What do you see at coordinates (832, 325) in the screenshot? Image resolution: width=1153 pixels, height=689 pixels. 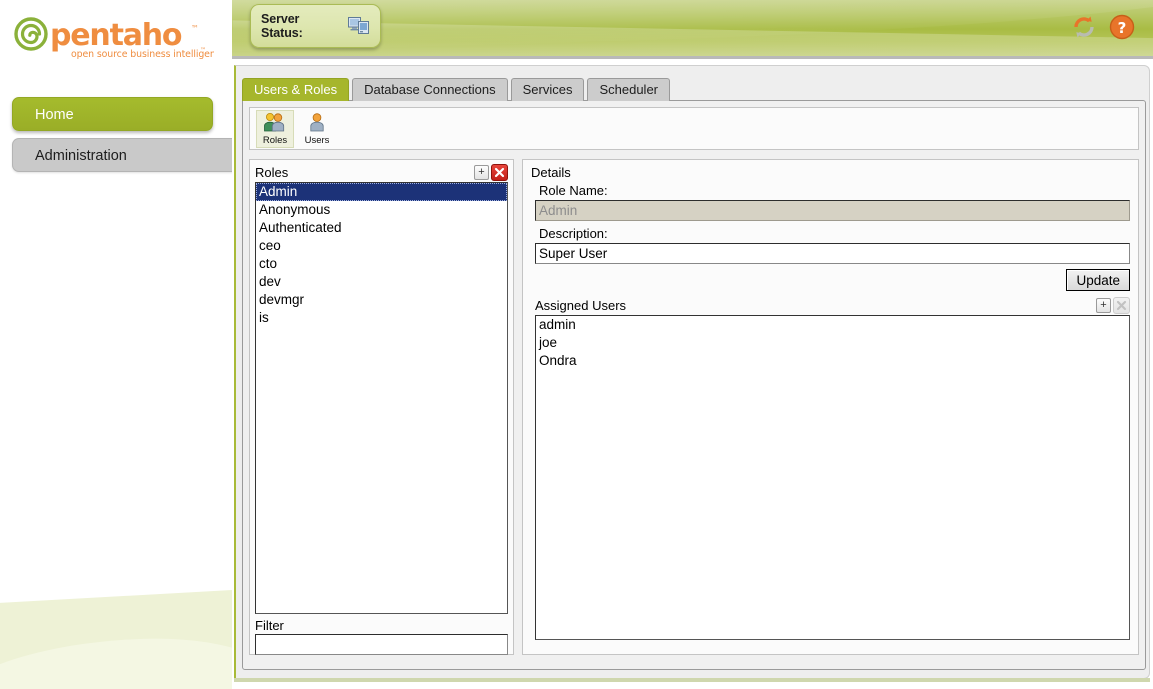 I see `list-item: admin` at bounding box center [832, 325].